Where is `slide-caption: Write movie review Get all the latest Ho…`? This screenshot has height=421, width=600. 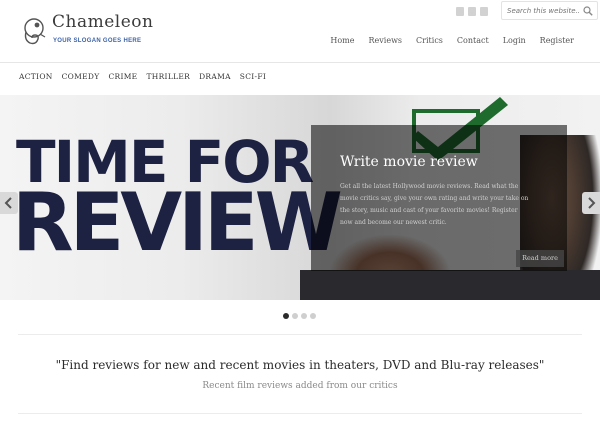 slide-caption: Write movie review Get all the latest Ho… is located at coordinates (439, 198).